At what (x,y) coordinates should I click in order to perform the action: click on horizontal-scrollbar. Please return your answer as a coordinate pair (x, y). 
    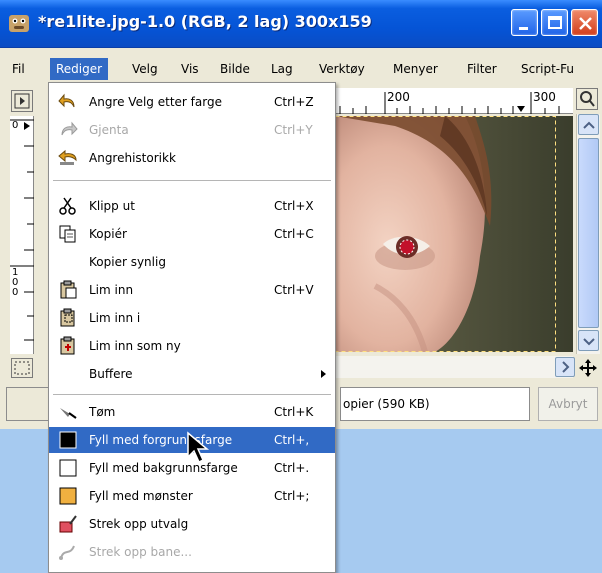
    Looking at the image, I should click on (455, 367).